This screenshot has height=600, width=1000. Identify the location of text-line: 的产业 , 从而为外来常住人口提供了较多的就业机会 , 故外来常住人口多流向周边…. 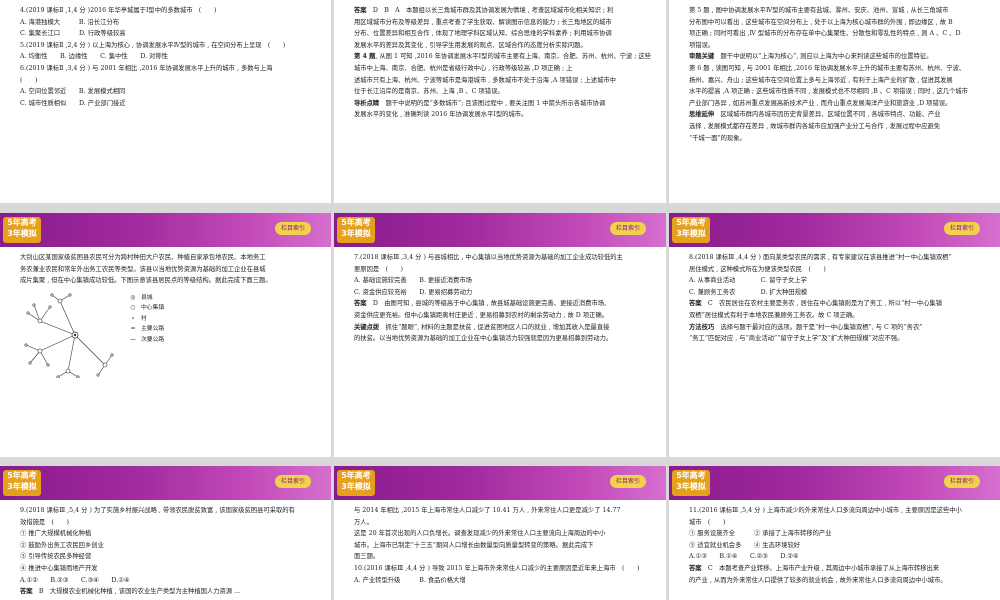
(818, 580).